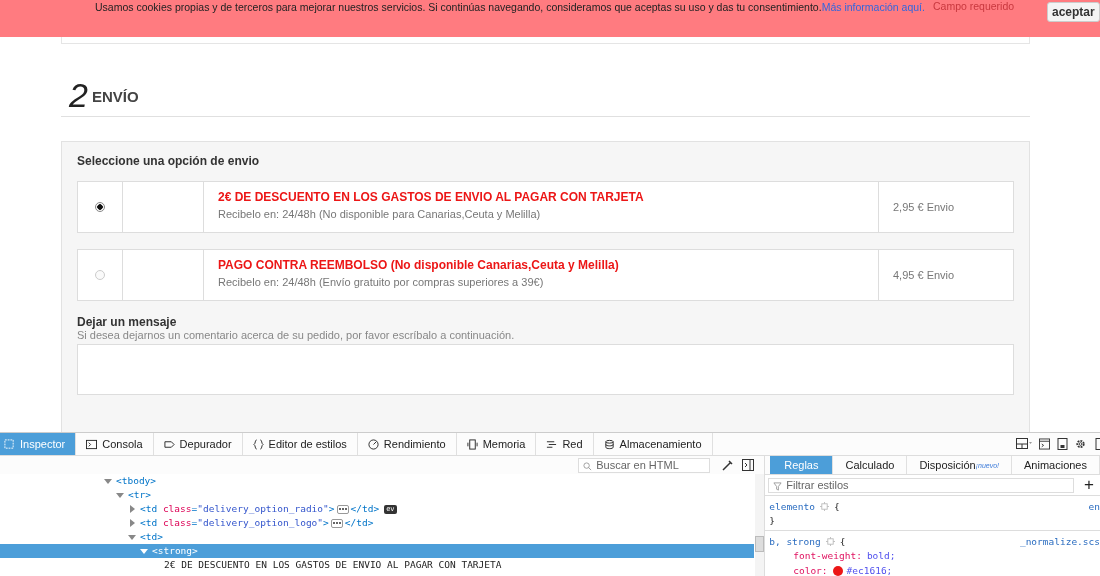 The image size is (1100, 576). I want to click on option-title: PAGO CONTRA REEMBOLSO (No disponible Canarias,Ceuta y Melilla), so click(419, 265).